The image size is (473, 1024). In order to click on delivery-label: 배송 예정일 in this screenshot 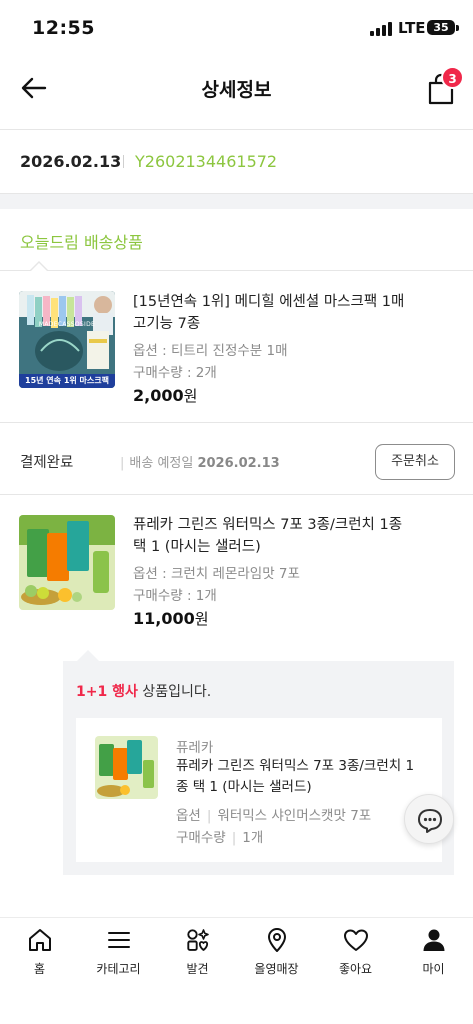, I will do `click(161, 463)`.